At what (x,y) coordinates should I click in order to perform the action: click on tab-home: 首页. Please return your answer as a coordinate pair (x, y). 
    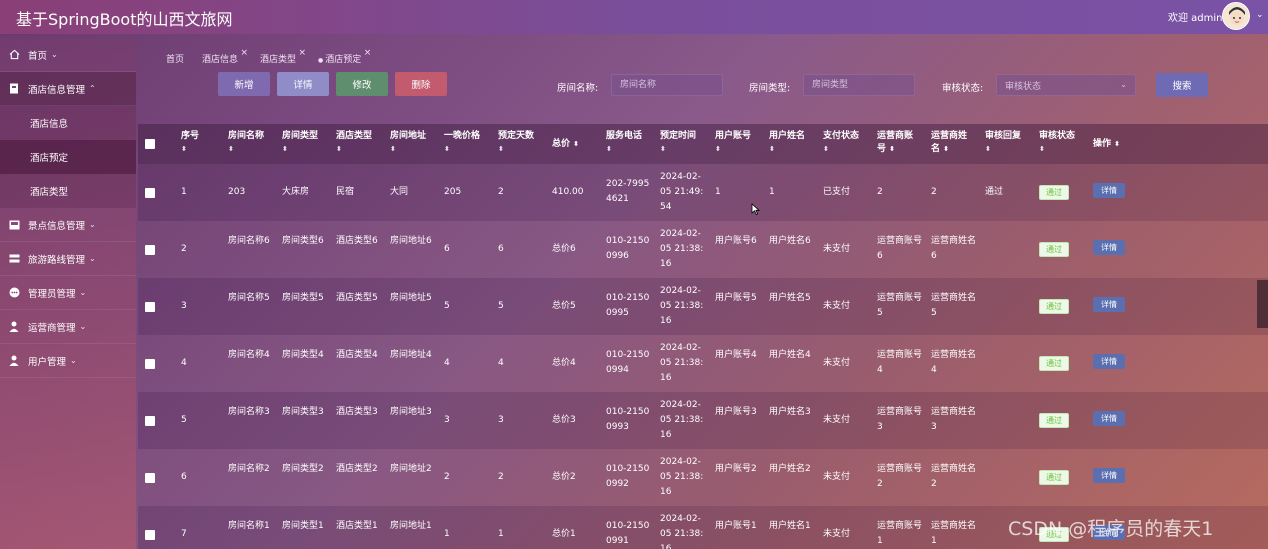
    Looking at the image, I should click on (175, 58).